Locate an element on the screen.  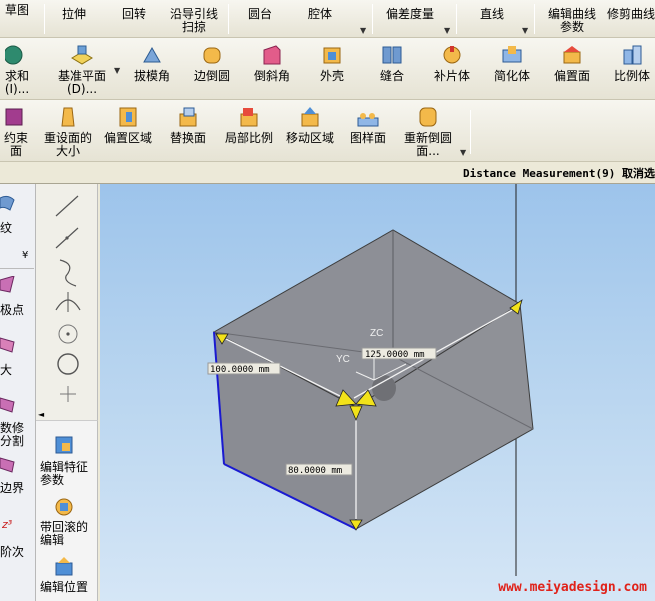
offset-region-button: 偏置区域 is located at coordinates (128, 125).